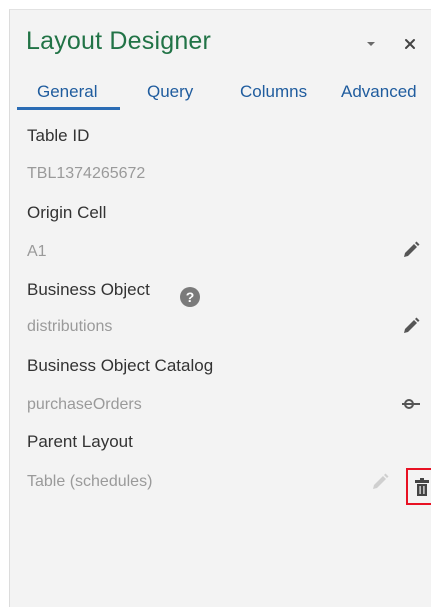  What do you see at coordinates (170, 92) in the screenshot?
I see `tab-query: Query` at bounding box center [170, 92].